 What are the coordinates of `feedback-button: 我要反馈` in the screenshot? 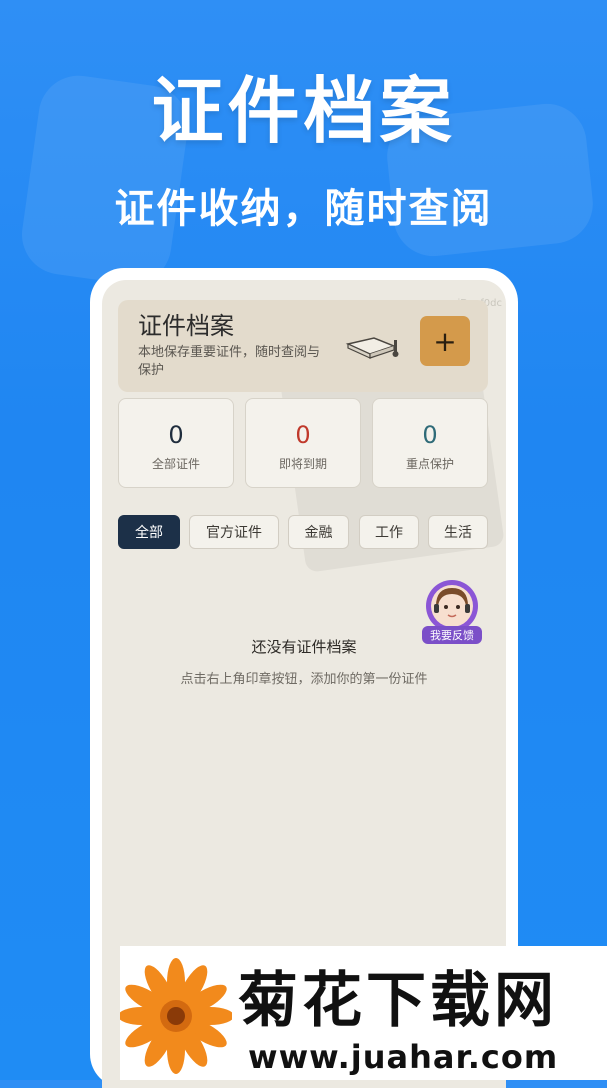 It's located at (452, 612).